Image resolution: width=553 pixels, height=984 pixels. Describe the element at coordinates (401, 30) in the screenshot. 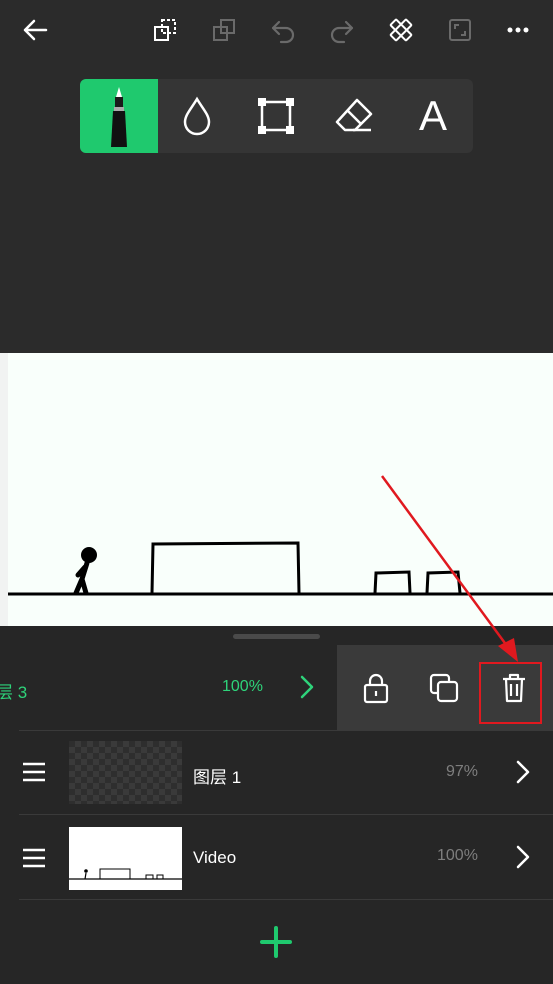

I see `ruler-tools-icon` at that location.